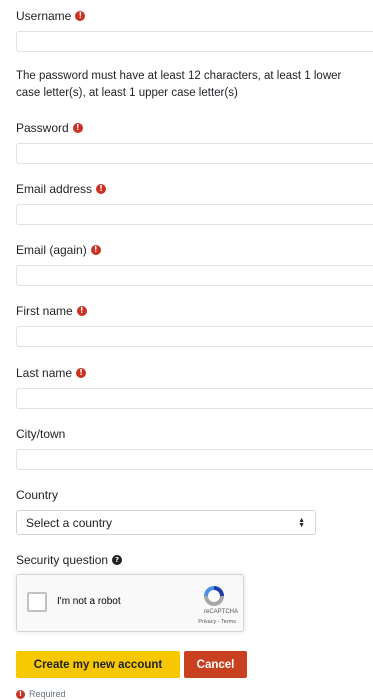 This screenshot has height=700, width=373. I want to click on question-circle-icon: ?, so click(117, 560).